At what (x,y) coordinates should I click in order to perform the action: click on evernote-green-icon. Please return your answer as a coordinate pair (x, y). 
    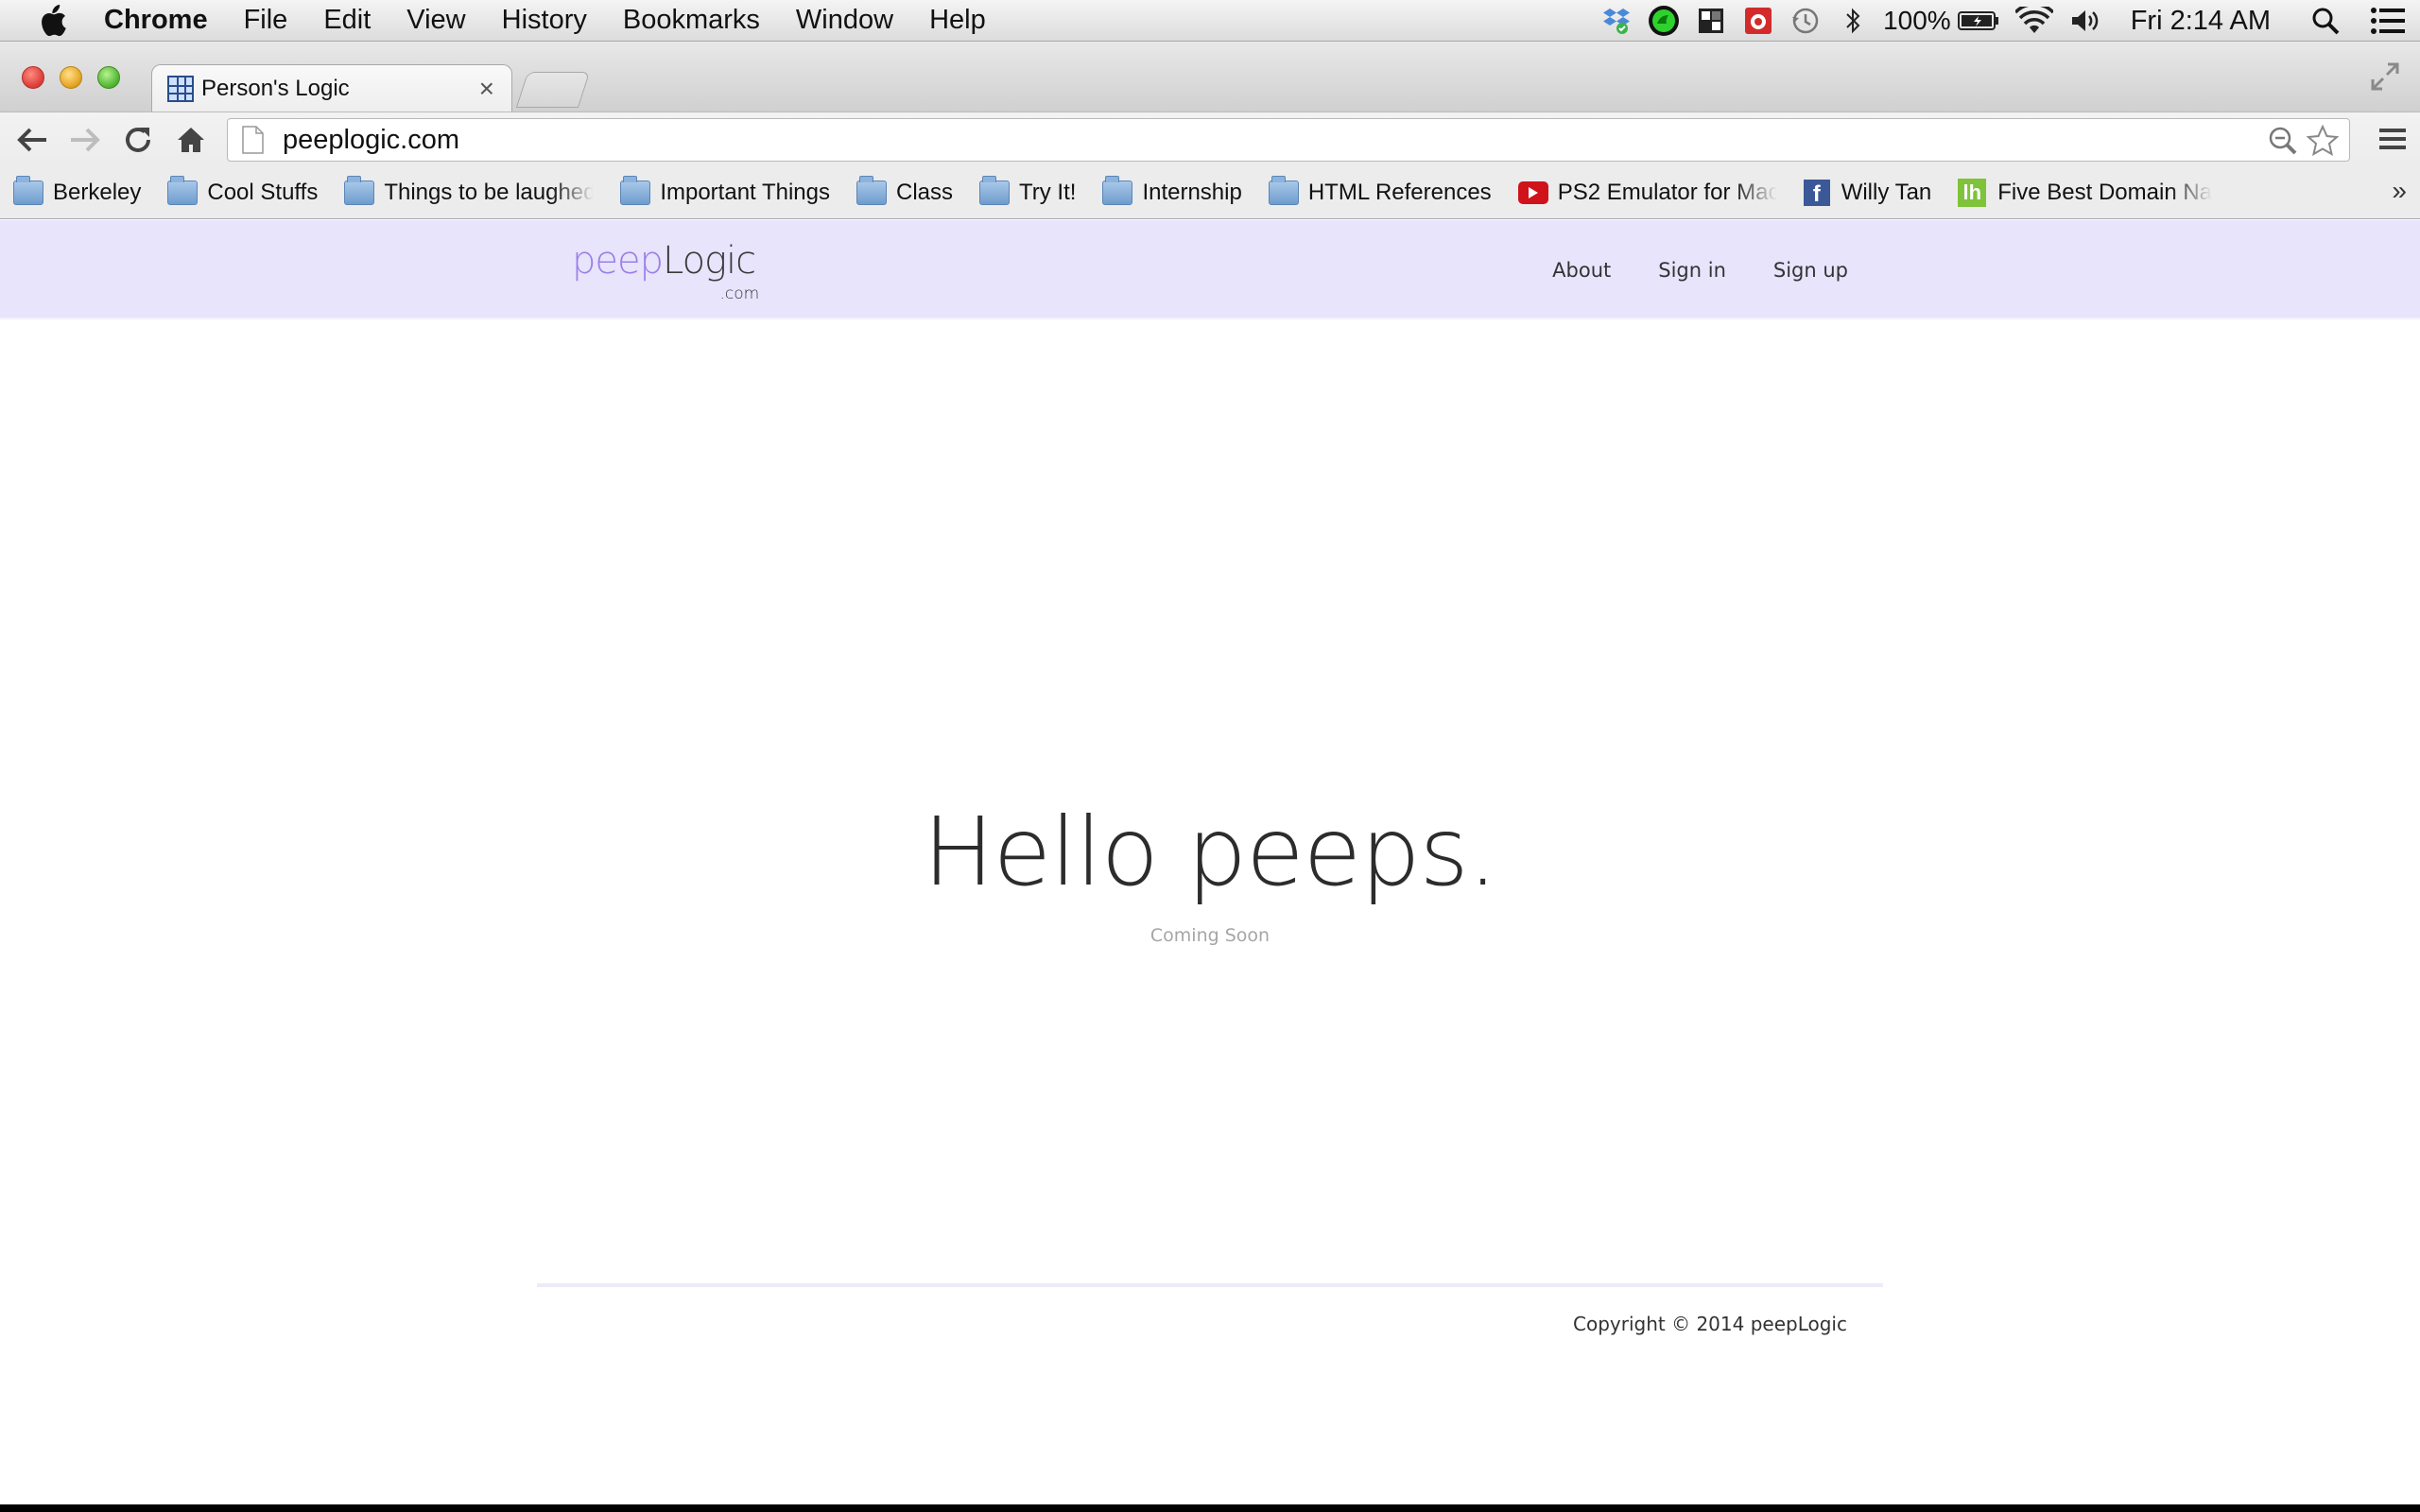
    Looking at the image, I should click on (1664, 21).